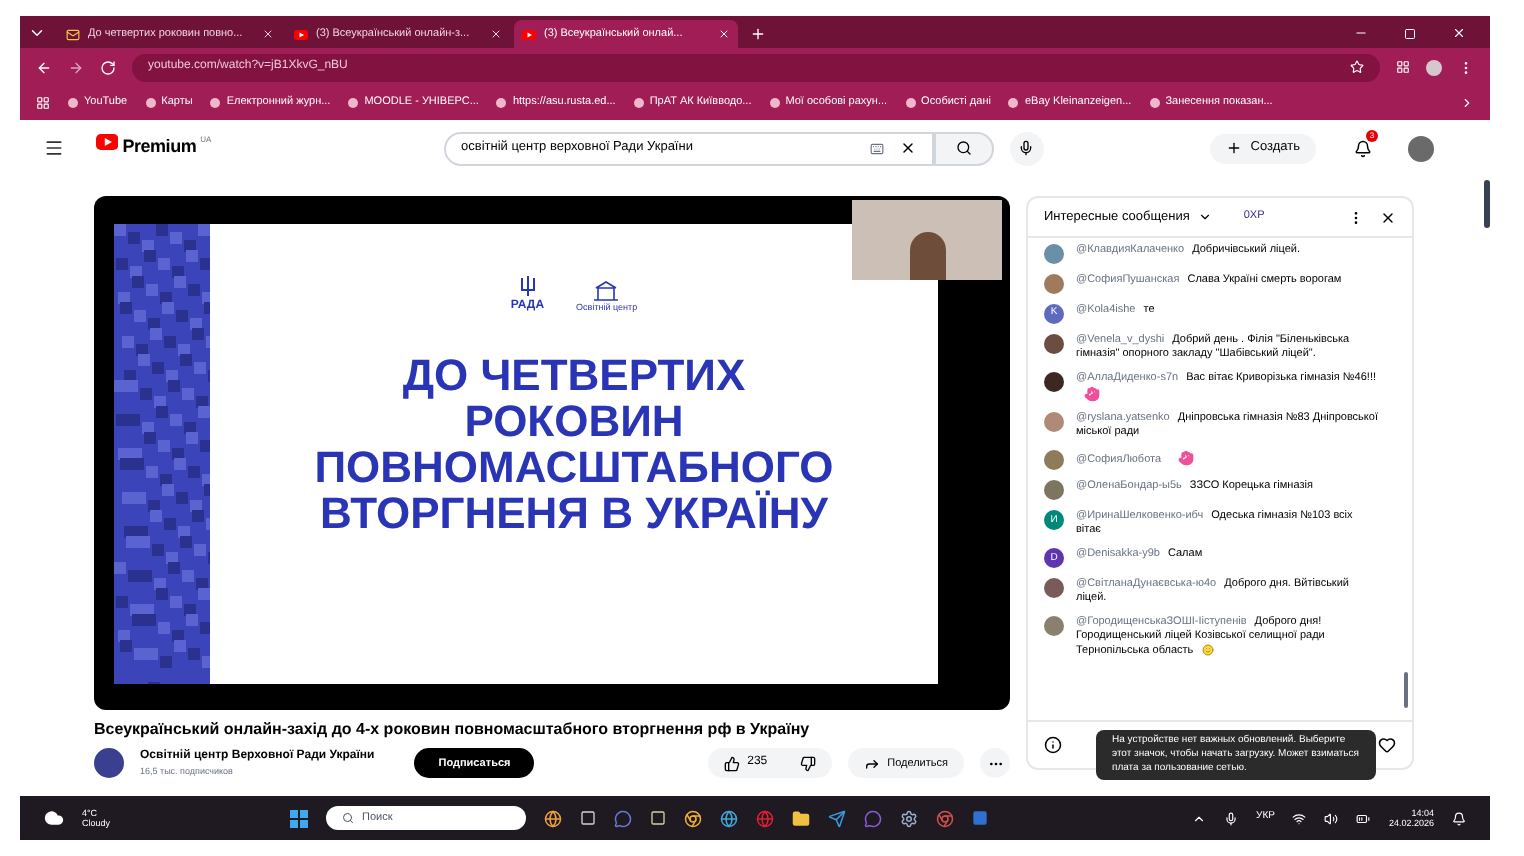 This screenshot has height=856, width=1524. Describe the element at coordinates (1434, 67) in the screenshot. I see `profile-avatar` at that location.